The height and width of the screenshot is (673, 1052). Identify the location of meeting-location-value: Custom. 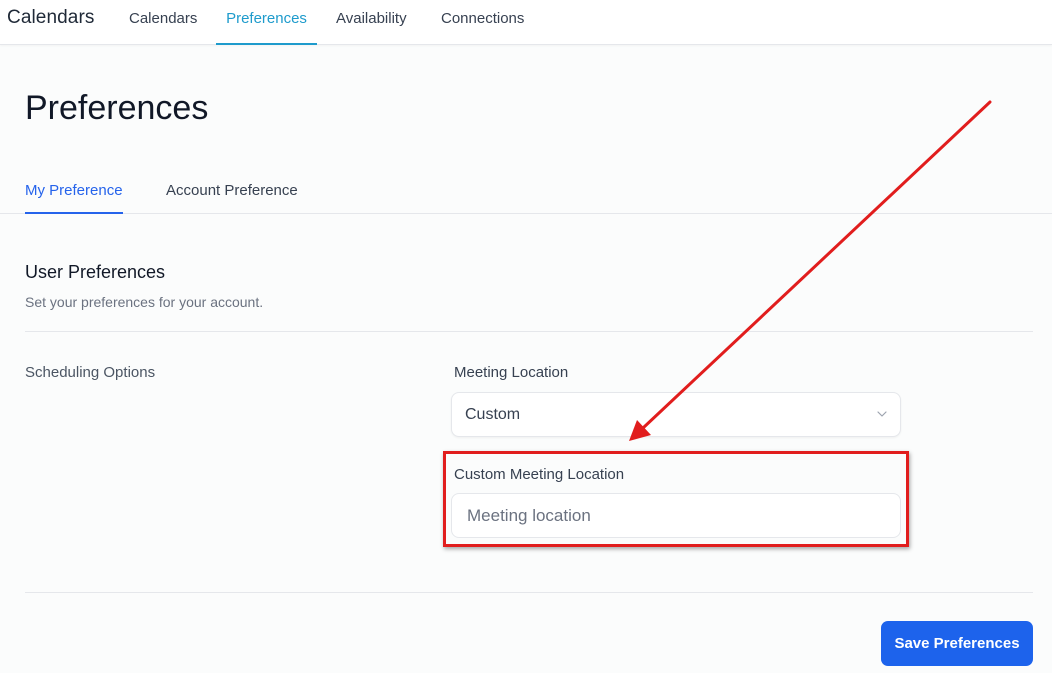
(493, 414).